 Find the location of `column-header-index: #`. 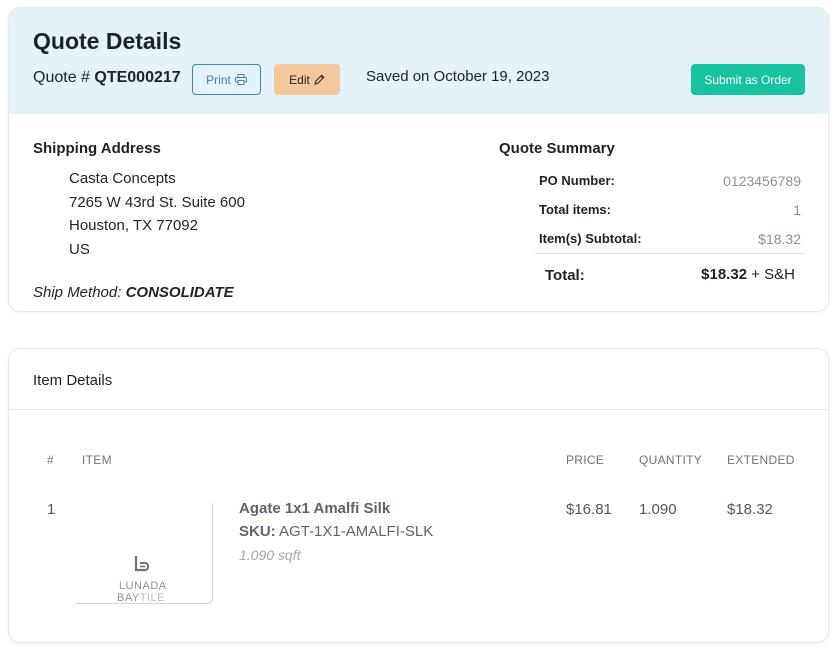

column-header-index: # is located at coordinates (50, 460).